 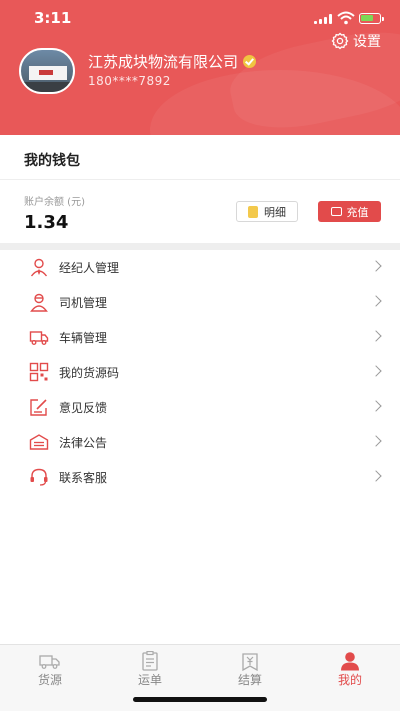 I want to click on menu-item-legal-notice: 法律公告, so click(x=200, y=442).